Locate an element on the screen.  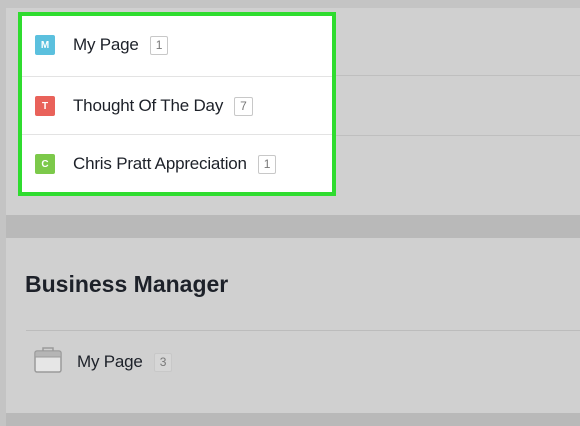
page-letter-icon: T is located at coordinates (45, 106).